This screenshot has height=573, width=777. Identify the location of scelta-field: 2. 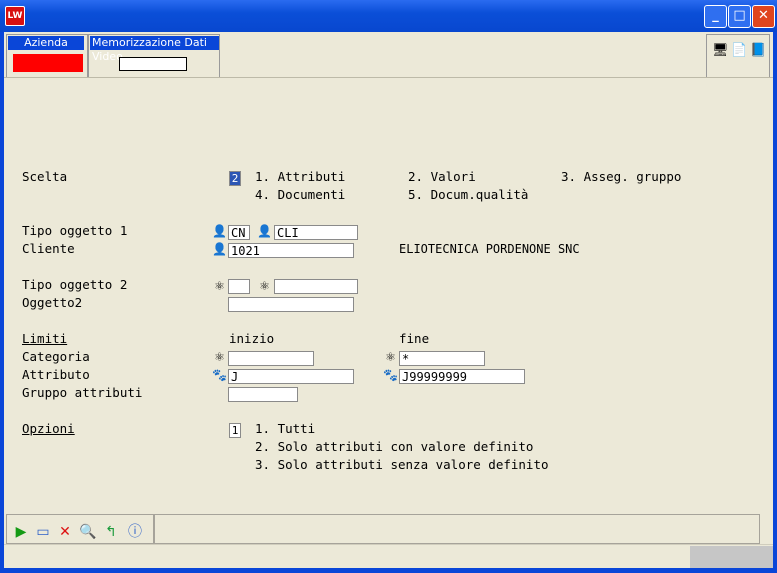
(235, 178).